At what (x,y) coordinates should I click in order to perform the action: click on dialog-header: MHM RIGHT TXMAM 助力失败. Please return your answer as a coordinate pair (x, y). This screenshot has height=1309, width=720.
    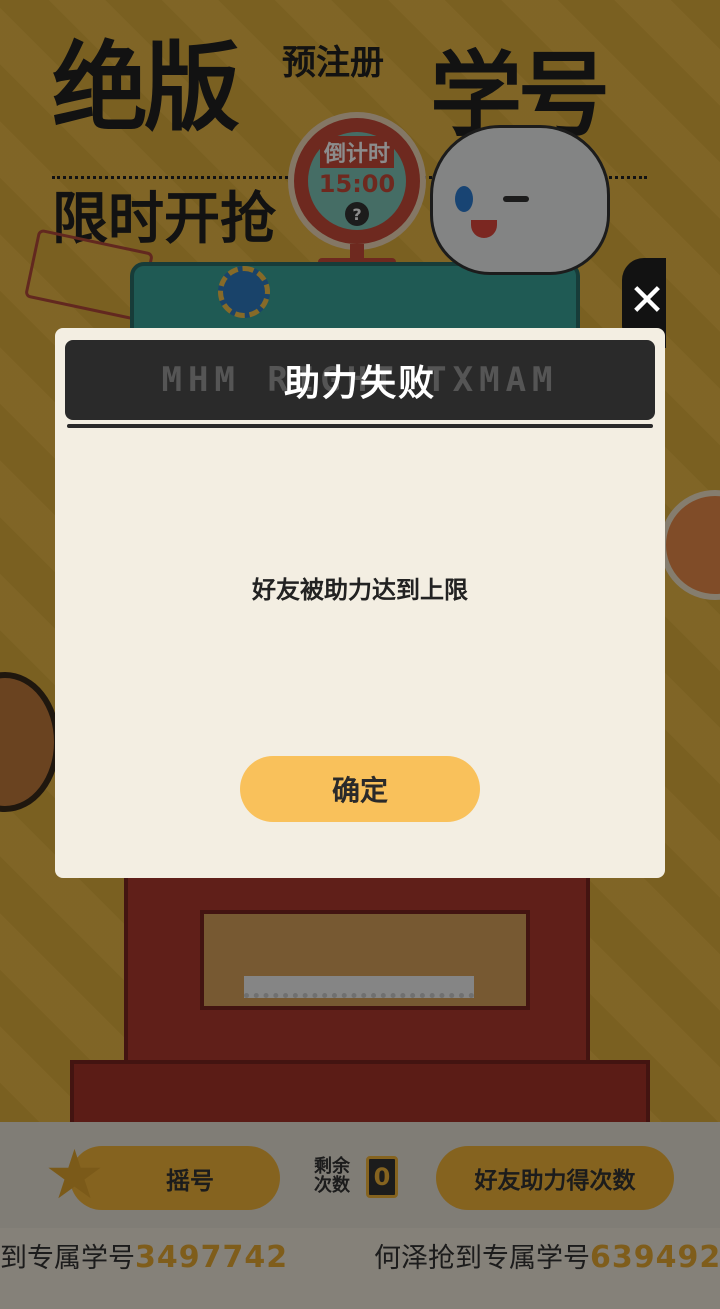
    Looking at the image, I should click on (360, 380).